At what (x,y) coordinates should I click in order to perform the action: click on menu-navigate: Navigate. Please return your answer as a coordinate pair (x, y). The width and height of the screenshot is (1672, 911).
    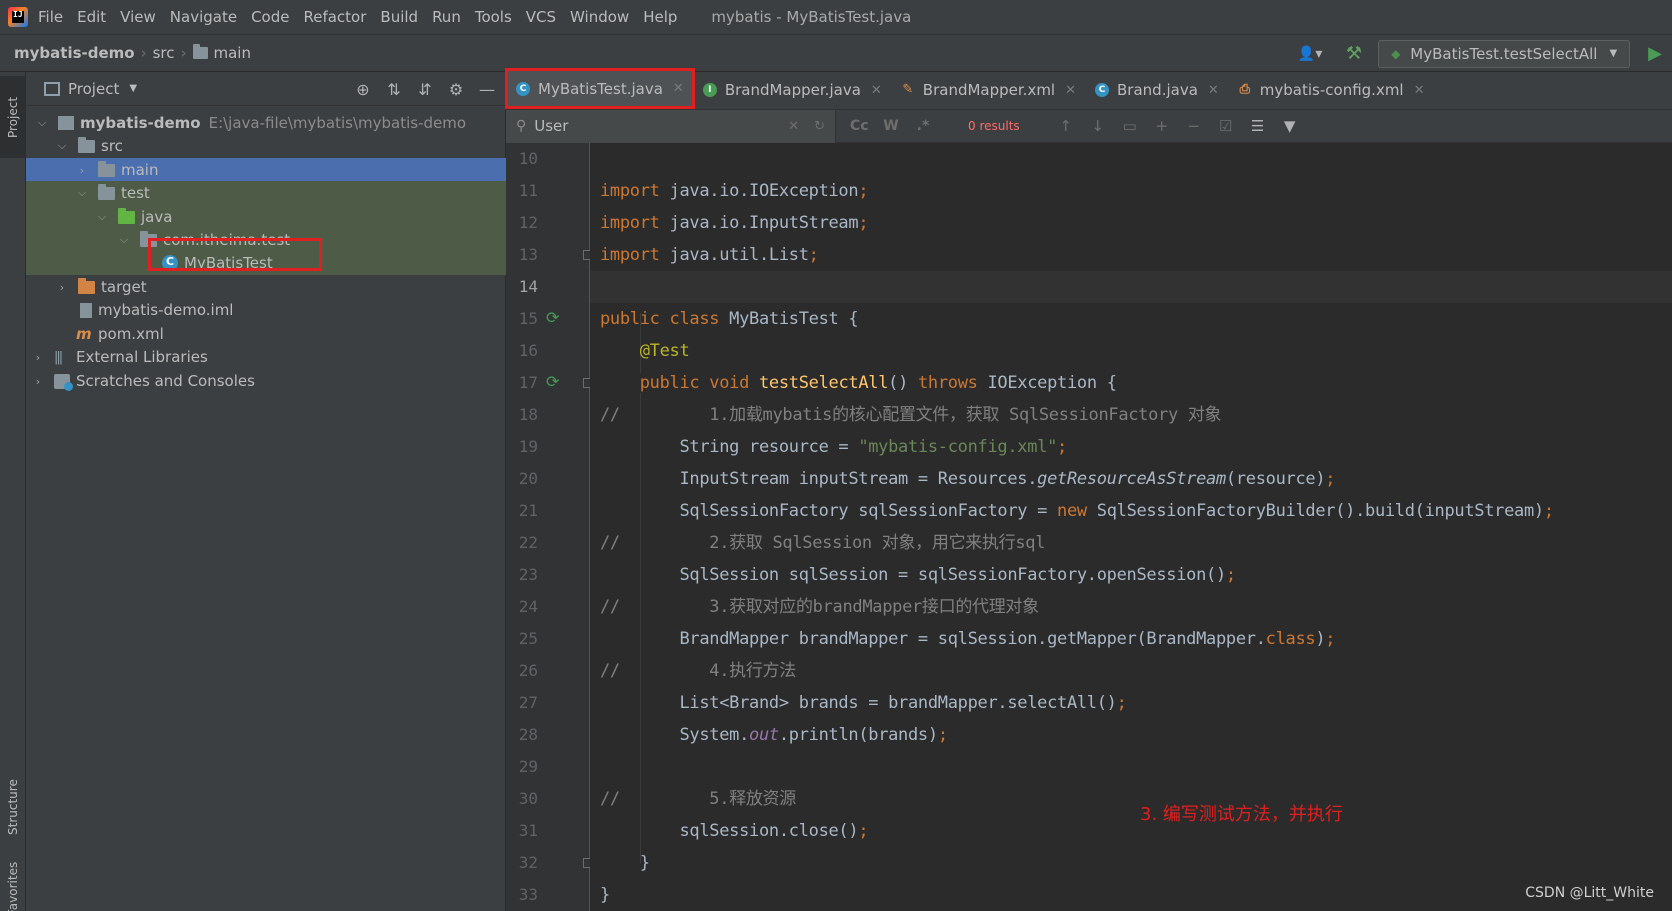
    Looking at the image, I should click on (203, 17).